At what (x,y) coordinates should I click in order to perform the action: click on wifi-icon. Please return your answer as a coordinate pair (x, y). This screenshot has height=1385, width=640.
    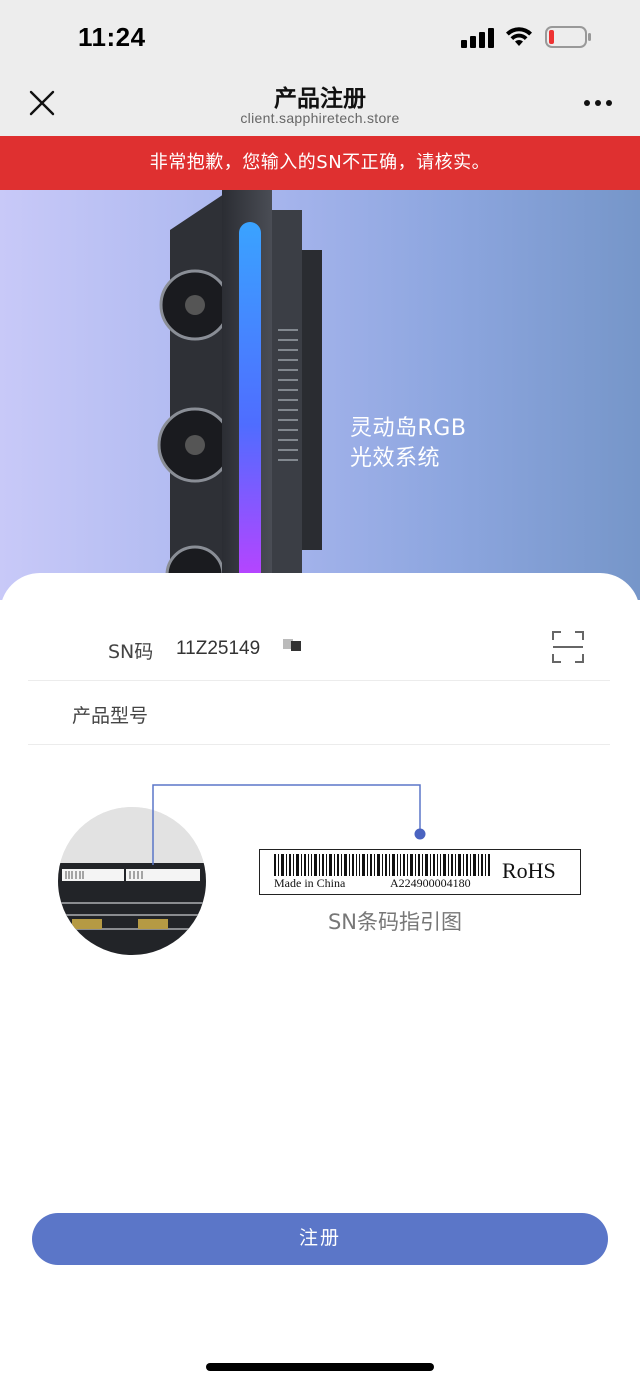
    Looking at the image, I should click on (519, 36).